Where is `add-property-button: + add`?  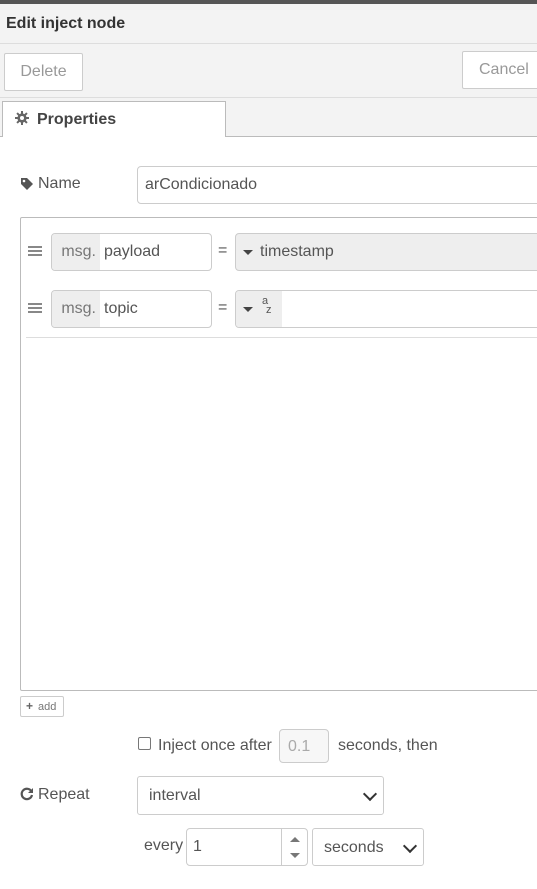 add-property-button: + add is located at coordinates (42, 706).